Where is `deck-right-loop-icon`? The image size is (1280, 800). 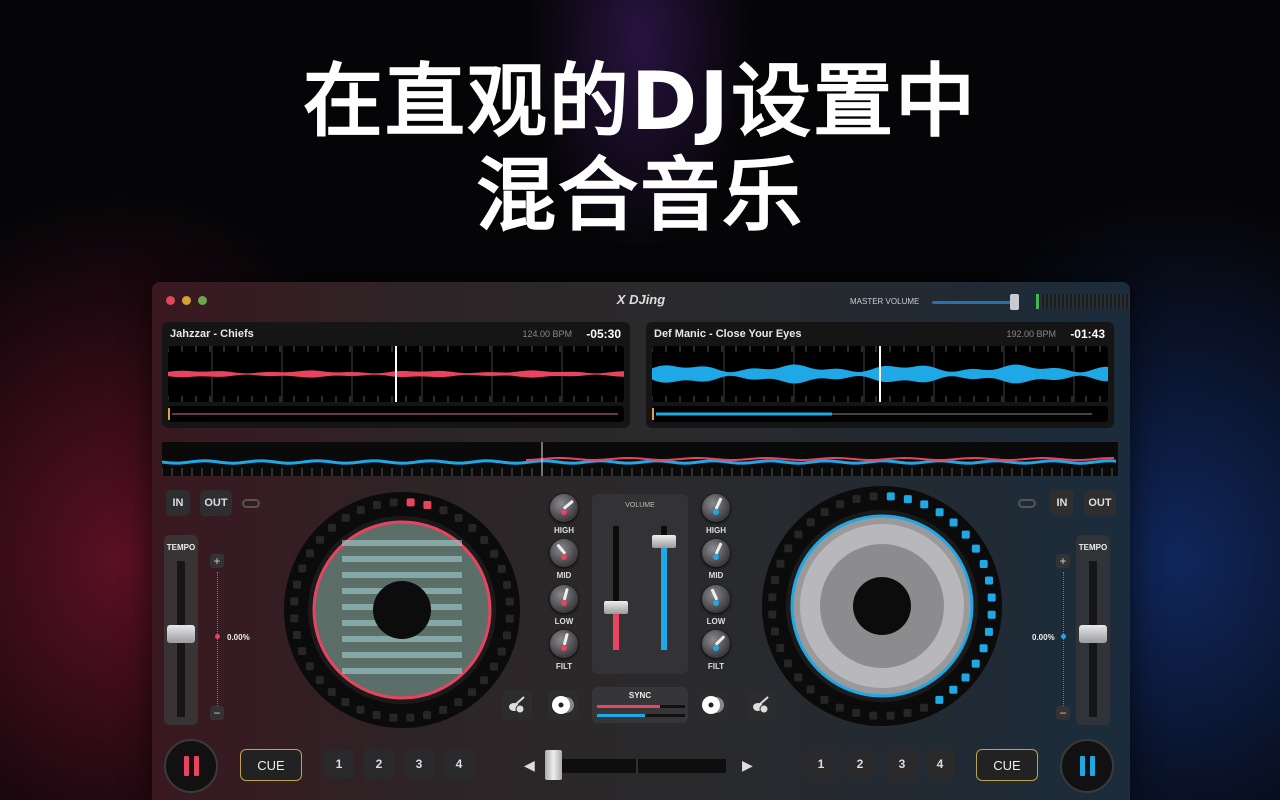 deck-right-loop-icon is located at coordinates (1027, 503).